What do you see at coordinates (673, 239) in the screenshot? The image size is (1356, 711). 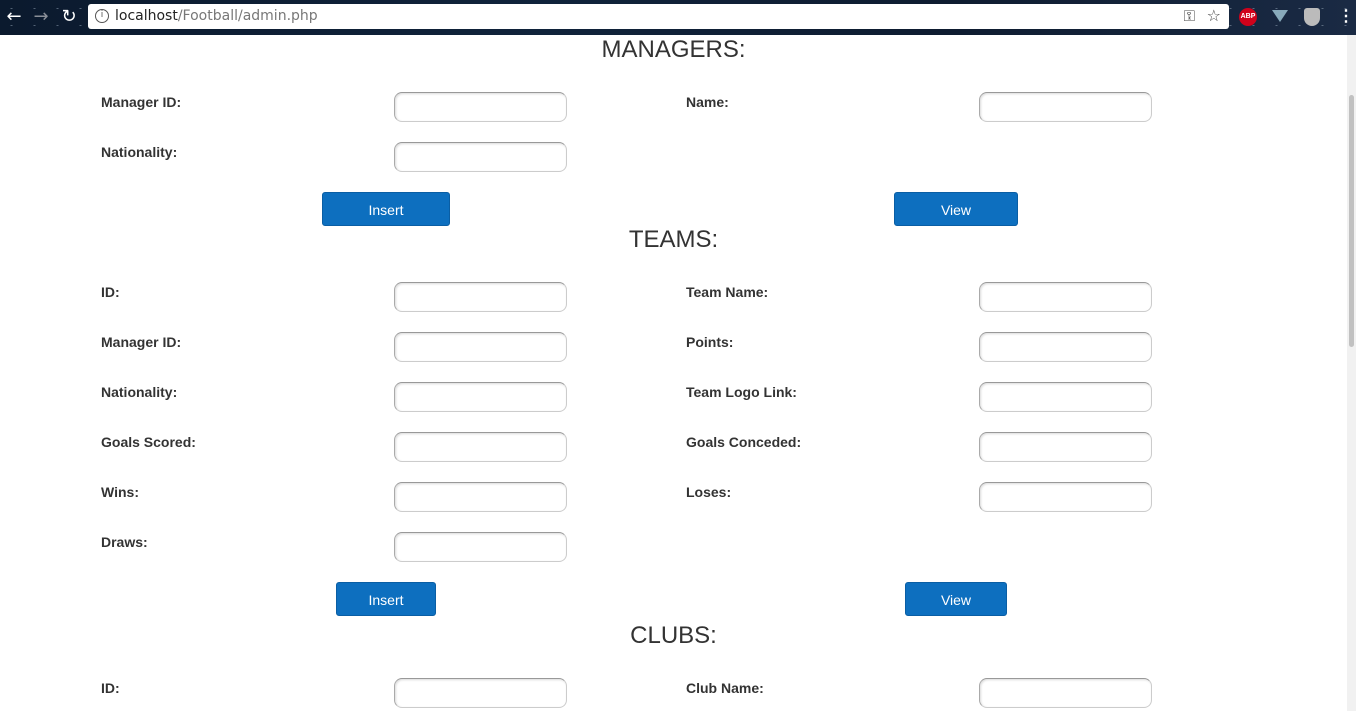 I see `teams-heading: TEAMS:` at bounding box center [673, 239].